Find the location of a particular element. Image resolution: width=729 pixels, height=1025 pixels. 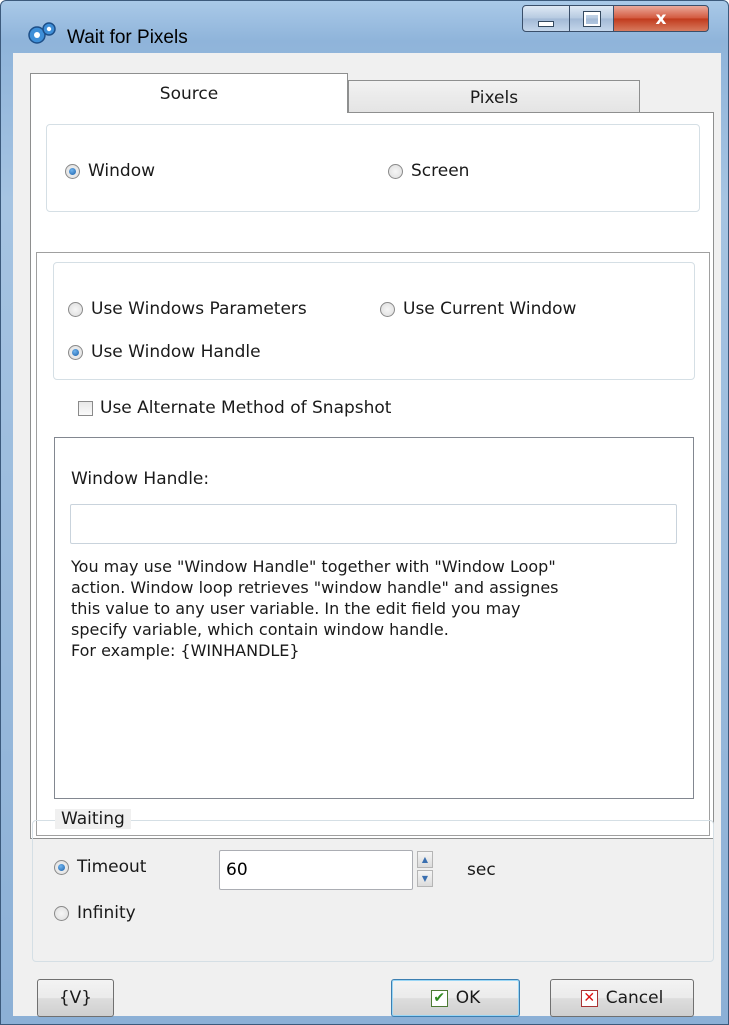

ok-button: ✔ OK is located at coordinates (455, 998).